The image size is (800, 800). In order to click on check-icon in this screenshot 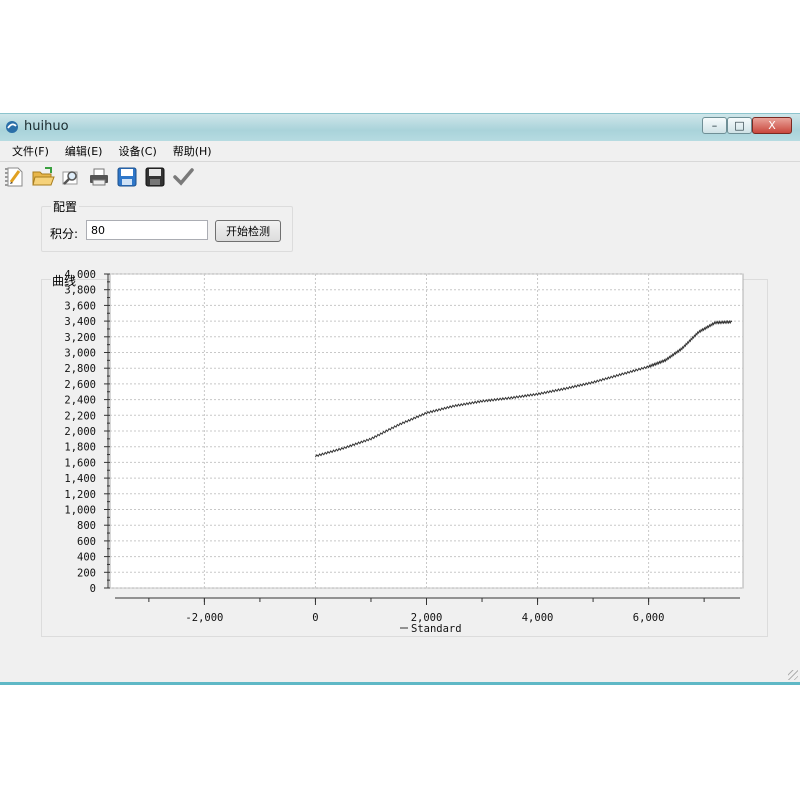, I will do `click(183, 177)`.